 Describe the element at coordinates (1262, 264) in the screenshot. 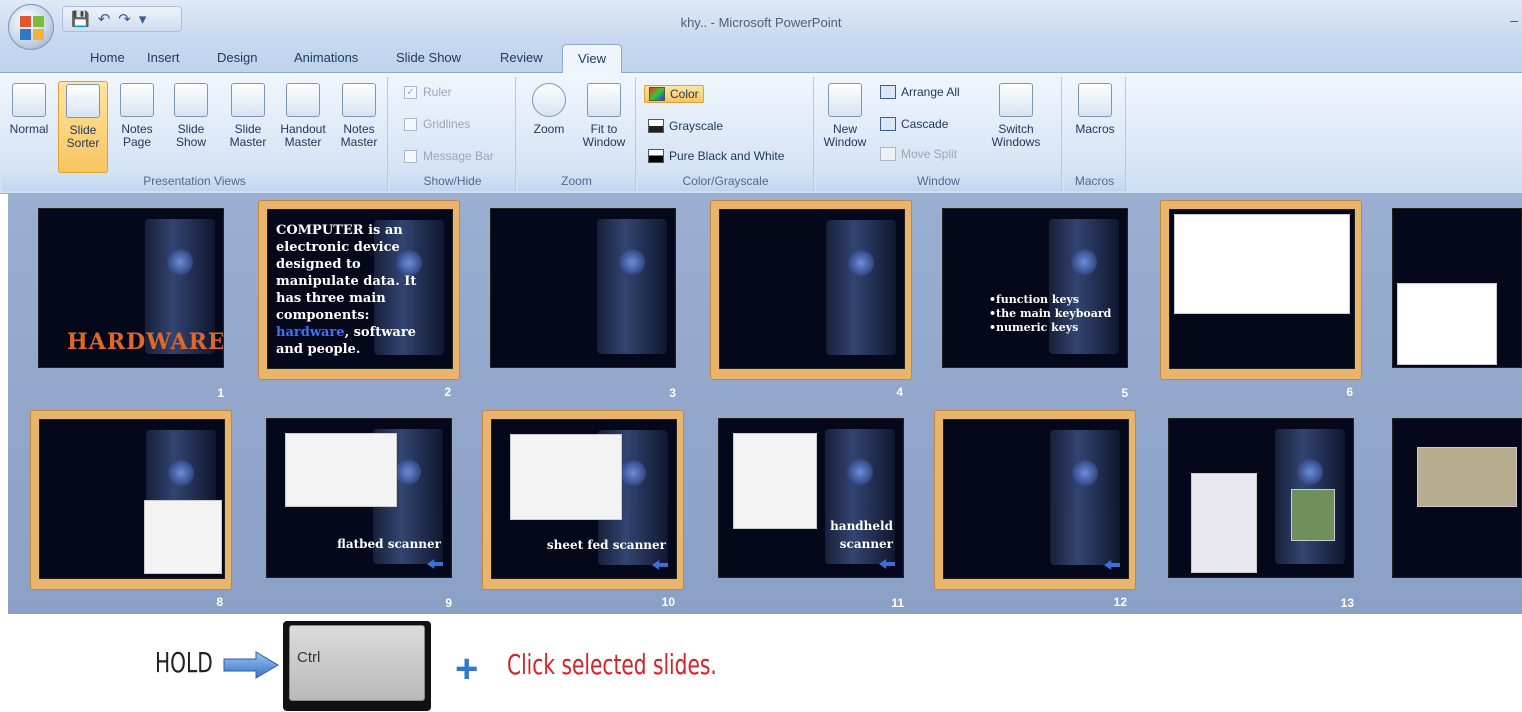

I see `keyboard-diagram-image` at that location.